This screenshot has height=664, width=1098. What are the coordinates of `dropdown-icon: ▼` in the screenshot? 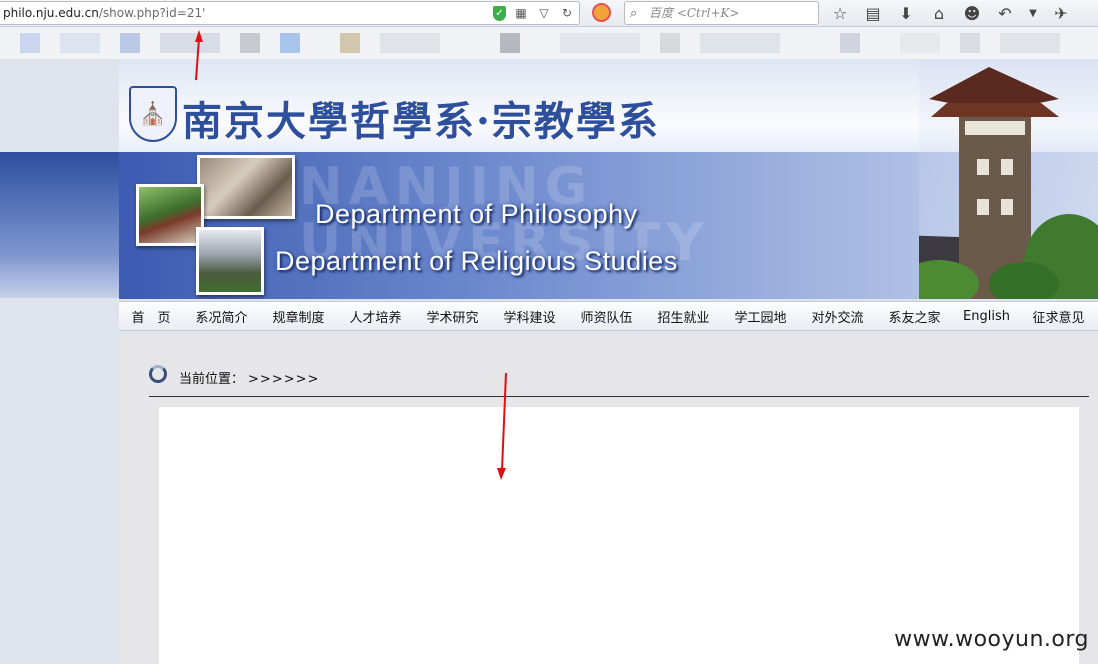 It's located at (1033, 13).